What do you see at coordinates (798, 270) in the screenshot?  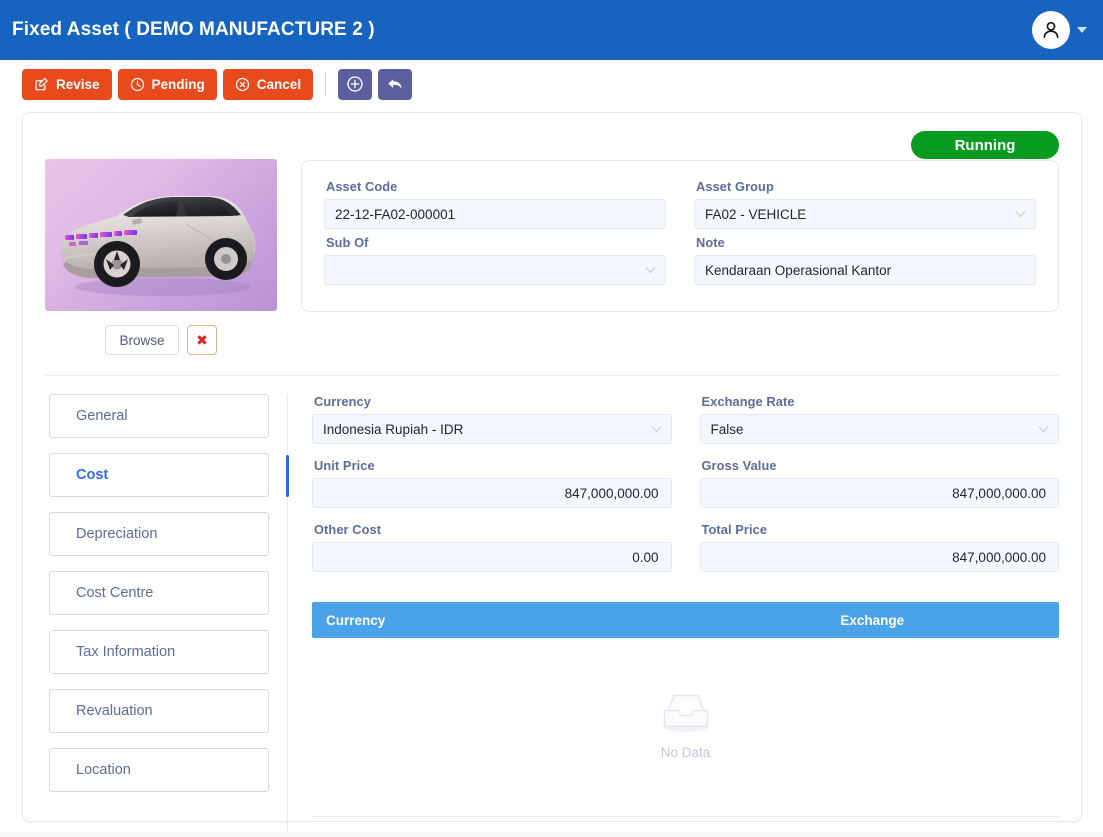 I see `note-value: Kendaraan Operasional Kantor` at bounding box center [798, 270].